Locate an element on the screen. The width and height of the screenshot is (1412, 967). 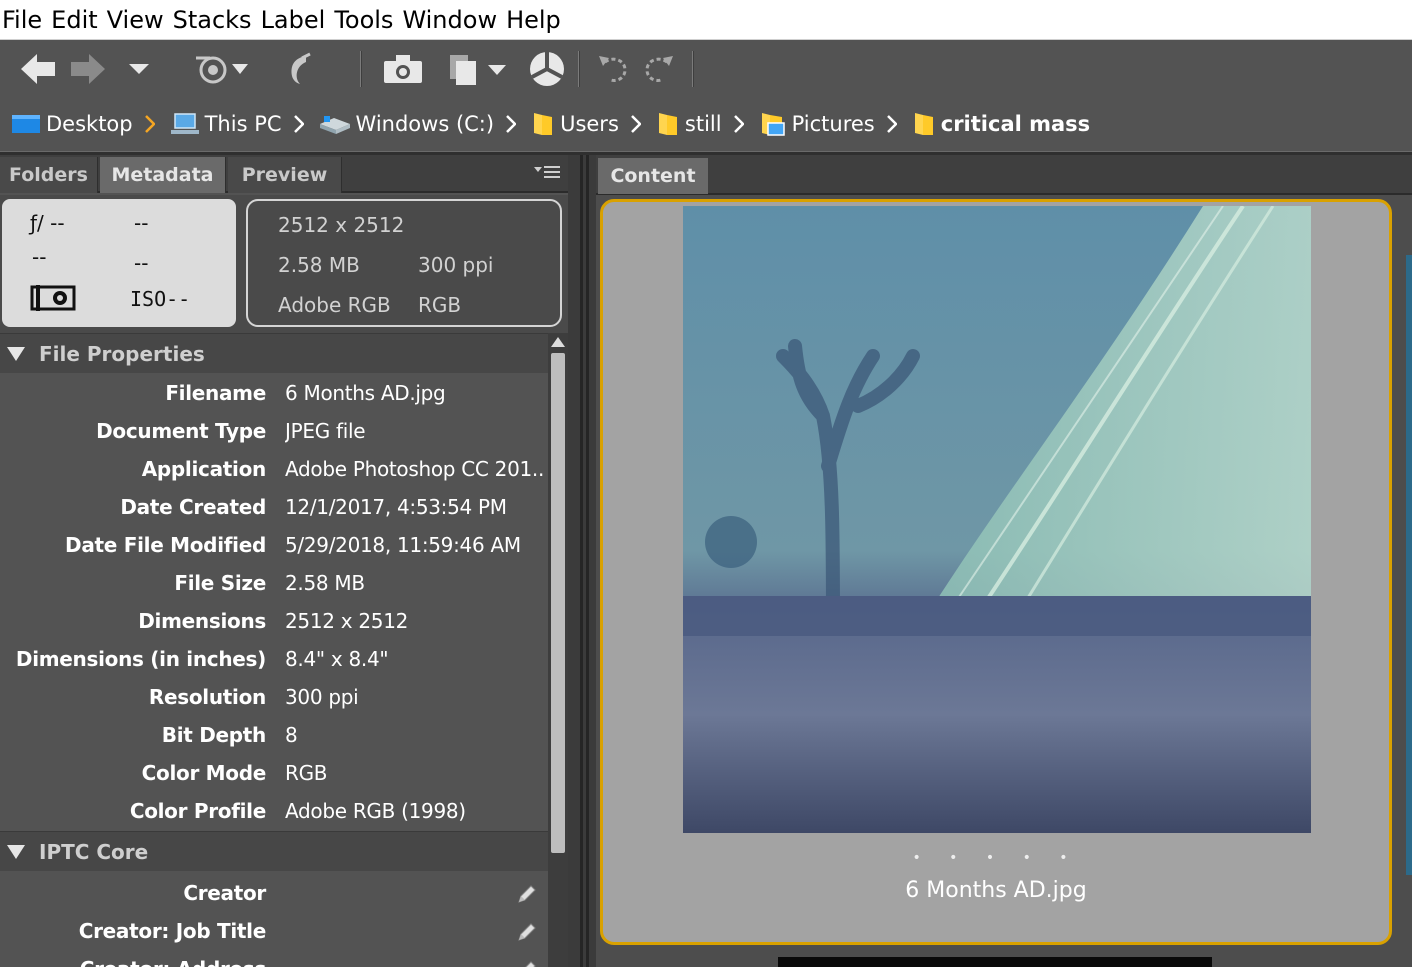
metadata-key: Creator: Job Title is located at coordinates (172, 931).